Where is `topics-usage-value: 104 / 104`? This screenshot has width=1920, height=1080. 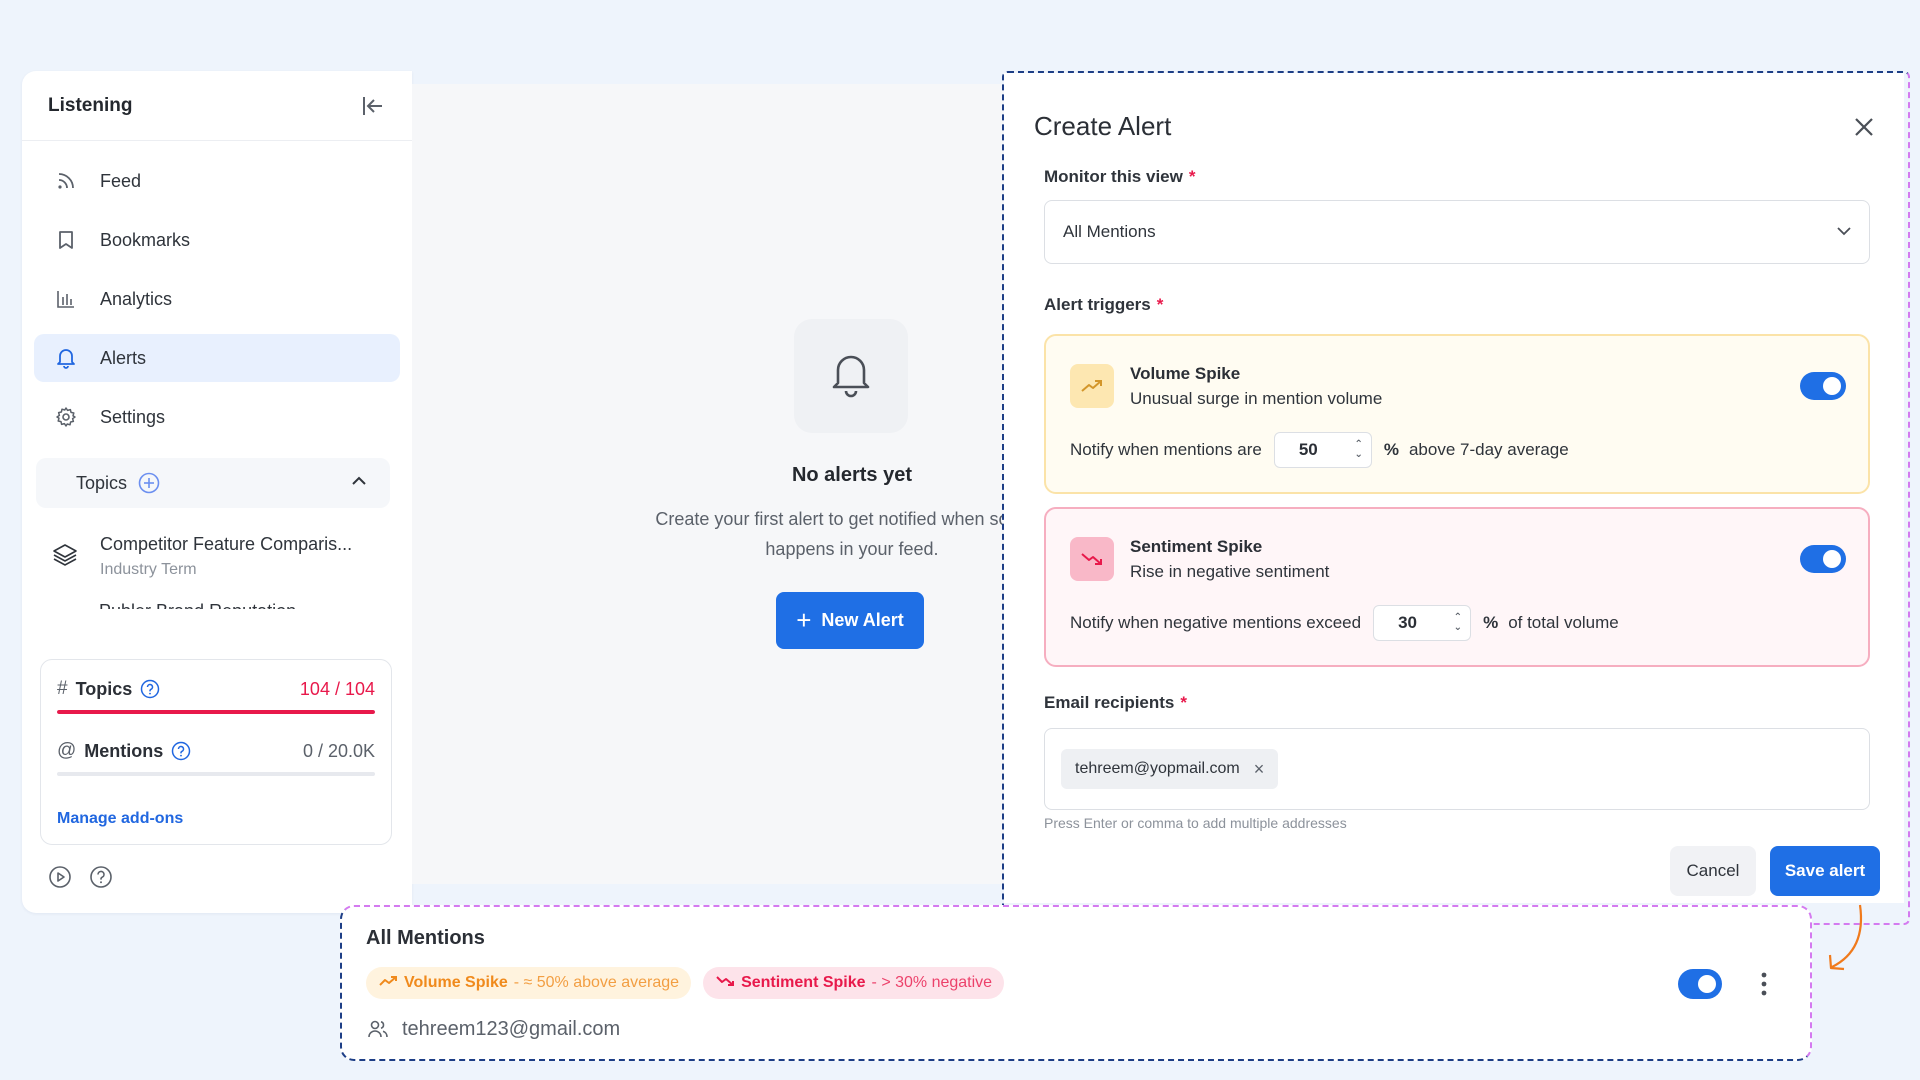 topics-usage-value: 104 / 104 is located at coordinates (337, 688).